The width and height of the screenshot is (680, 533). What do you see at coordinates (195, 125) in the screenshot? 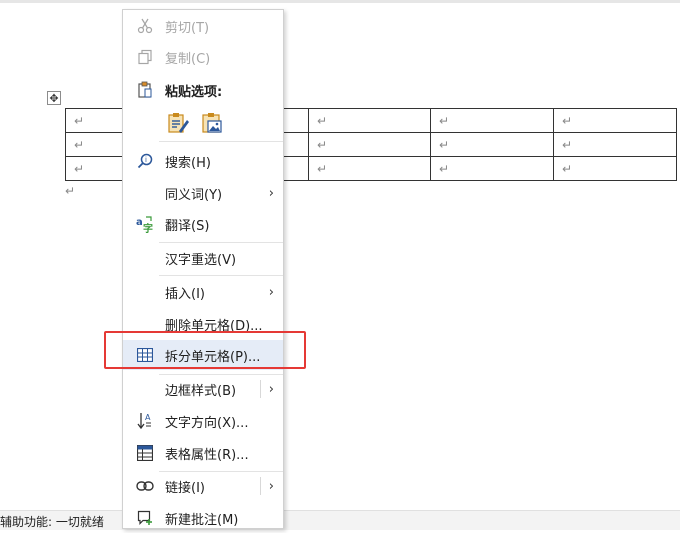
I see `paste-options-row` at bounding box center [195, 125].